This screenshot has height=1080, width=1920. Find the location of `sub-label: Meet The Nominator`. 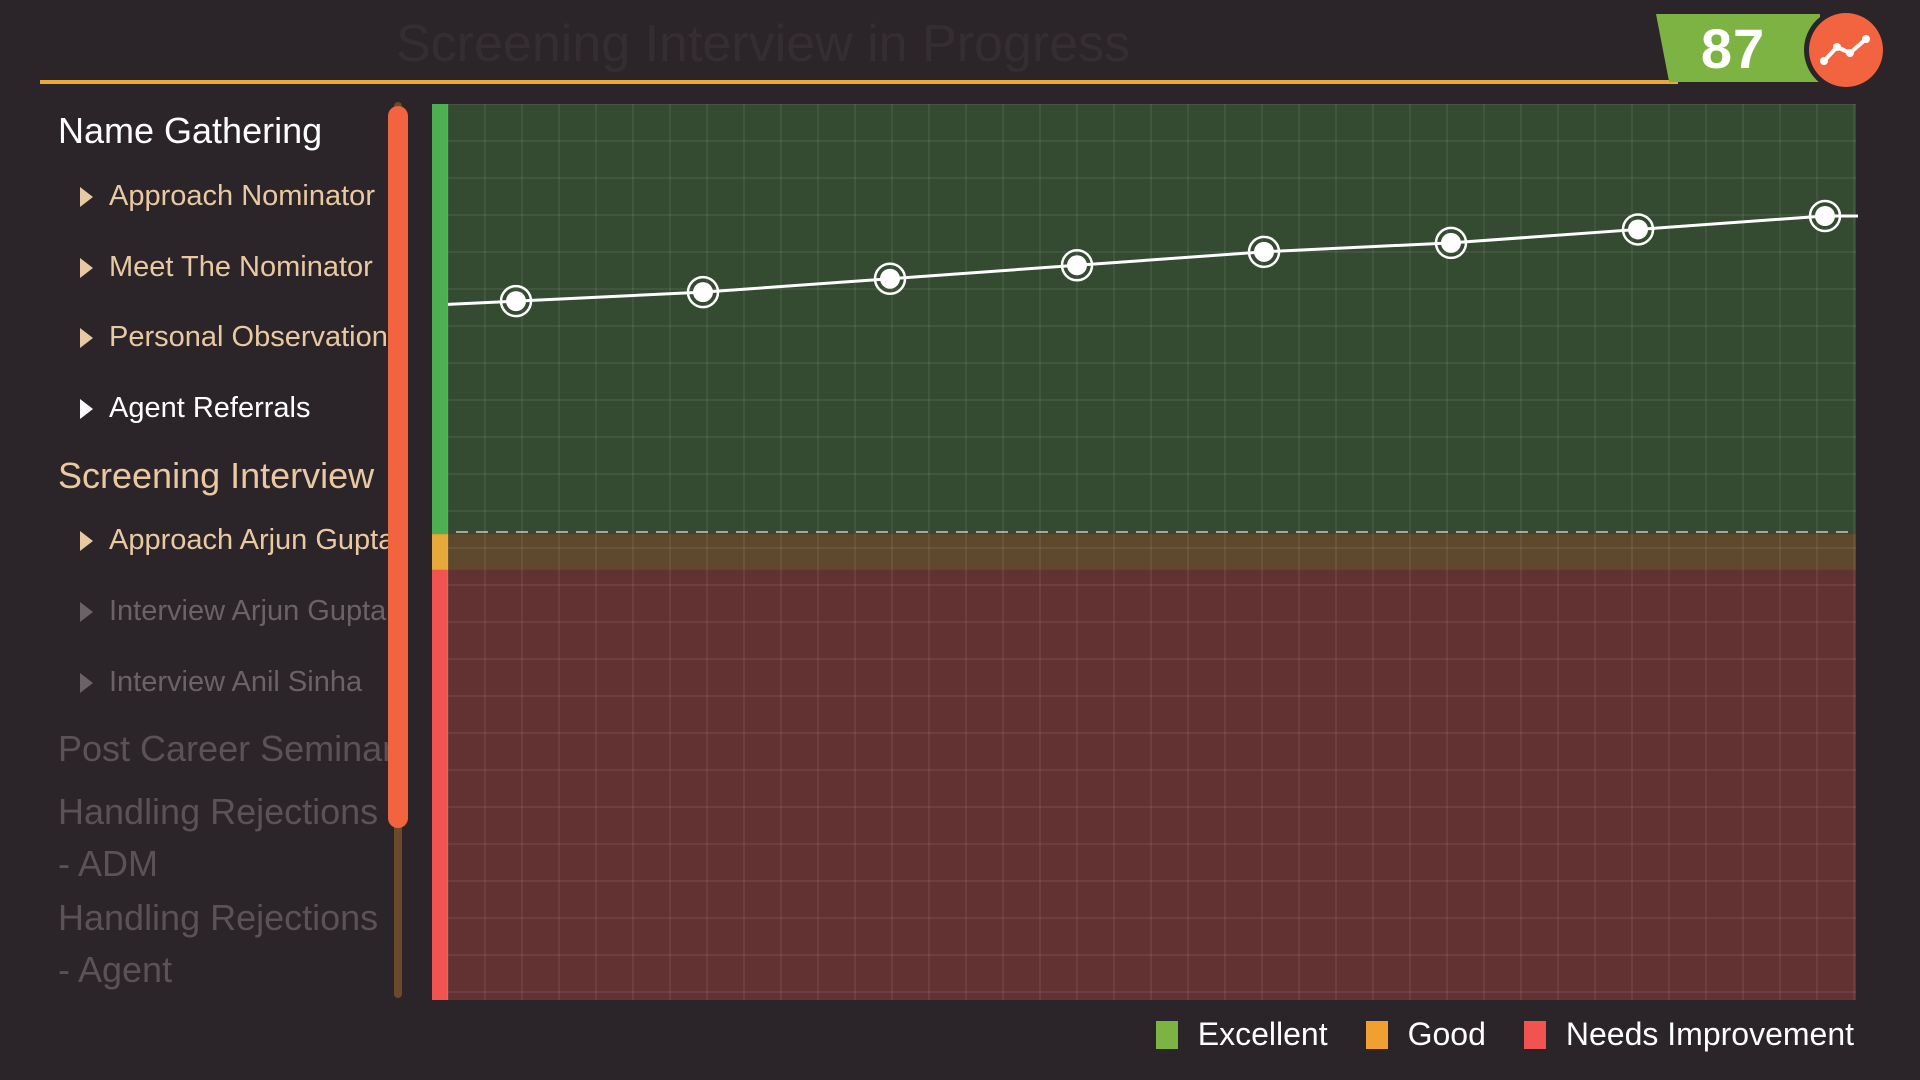

sub-label: Meet The Nominator is located at coordinates (241, 267).